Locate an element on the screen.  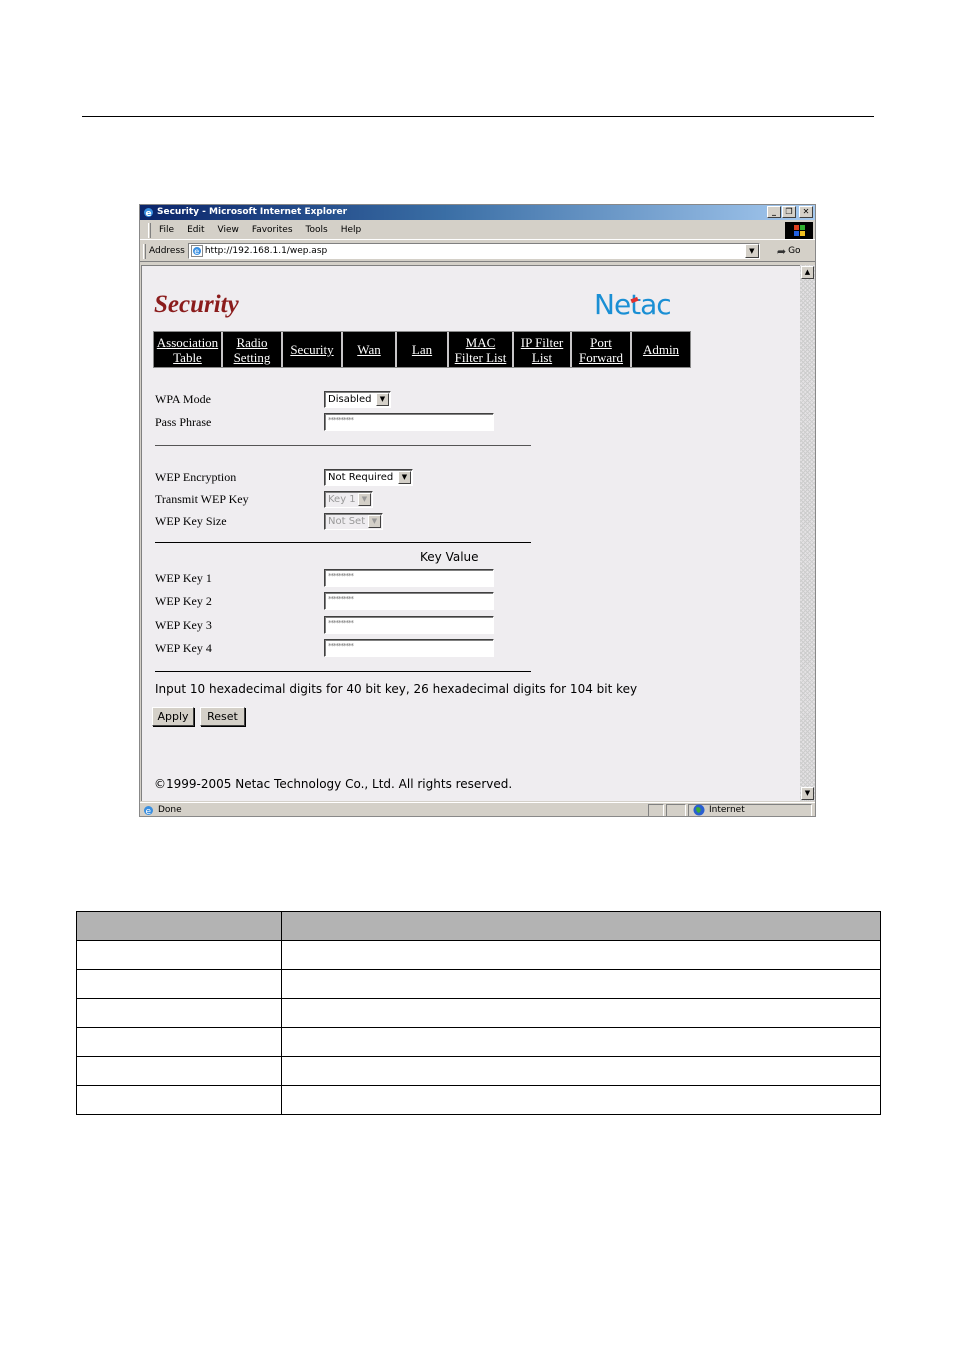
wep-key-size-select: Not Set ▼ is located at coordinates (353, 521).